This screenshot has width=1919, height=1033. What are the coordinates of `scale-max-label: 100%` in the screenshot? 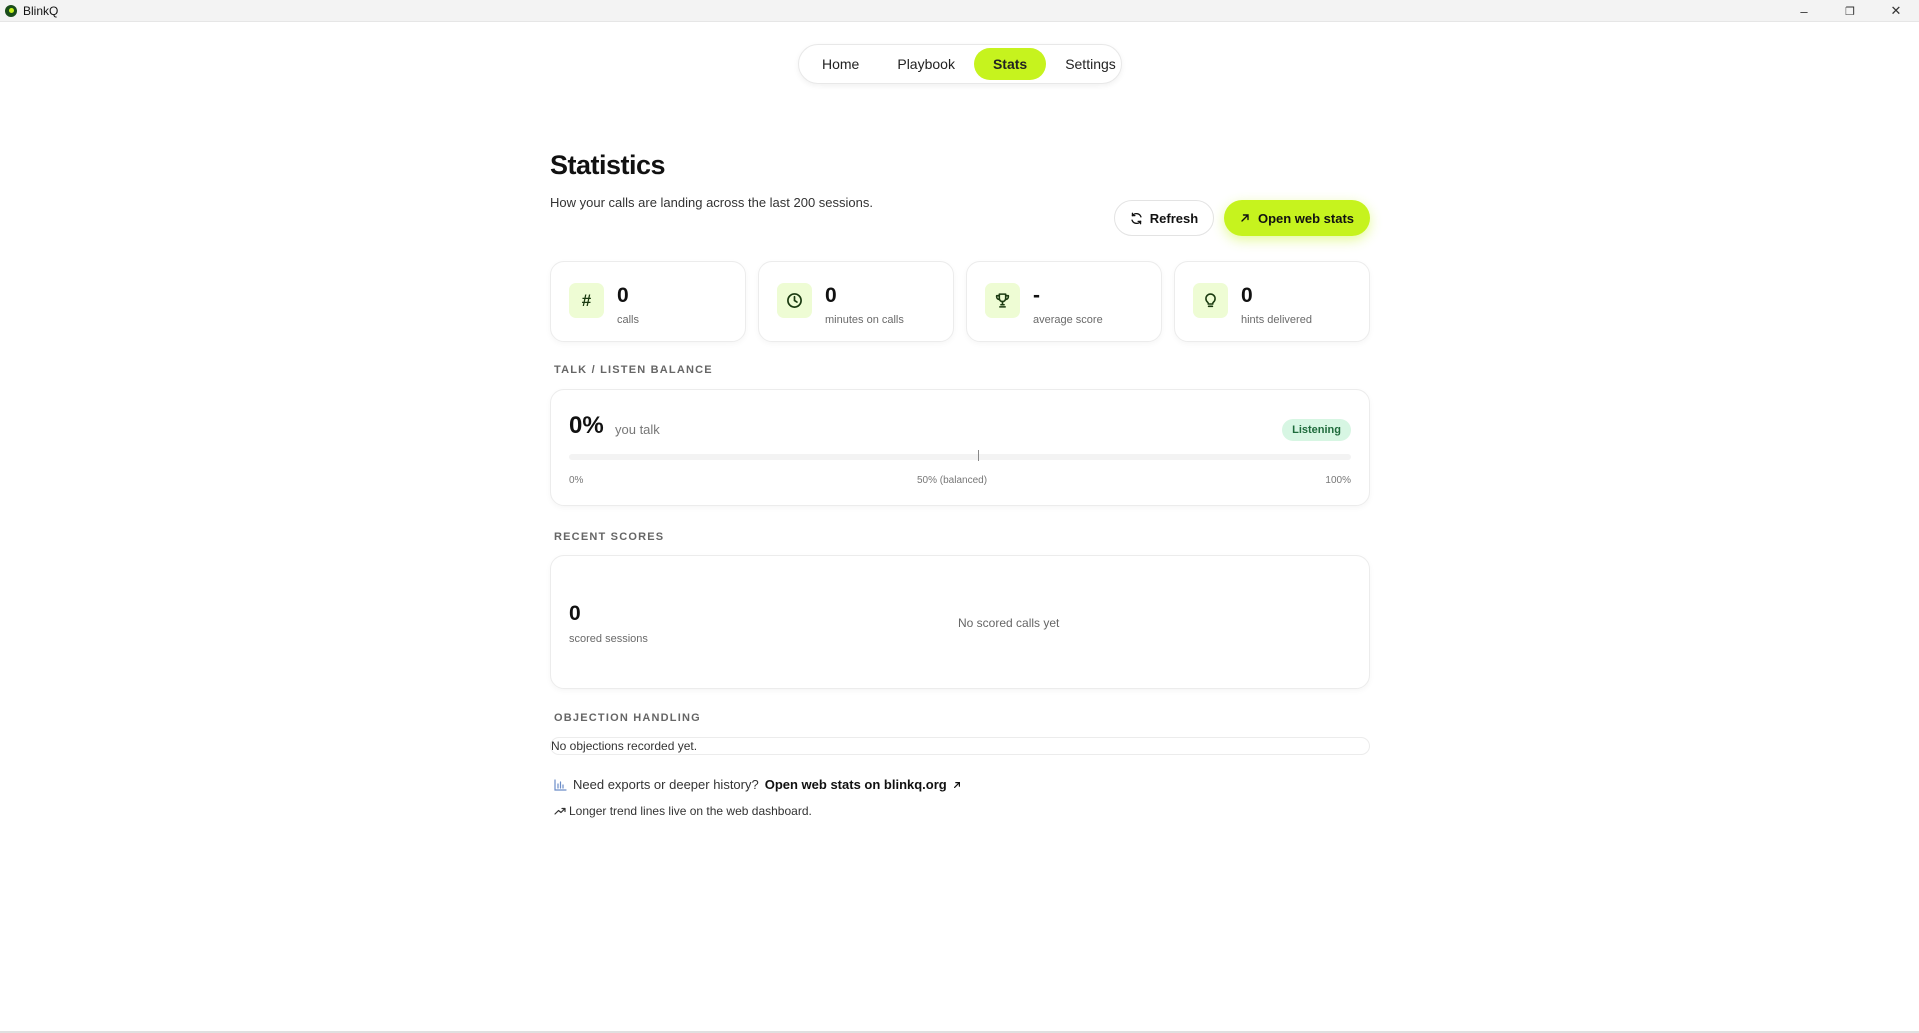 It's located at (1338, 480).